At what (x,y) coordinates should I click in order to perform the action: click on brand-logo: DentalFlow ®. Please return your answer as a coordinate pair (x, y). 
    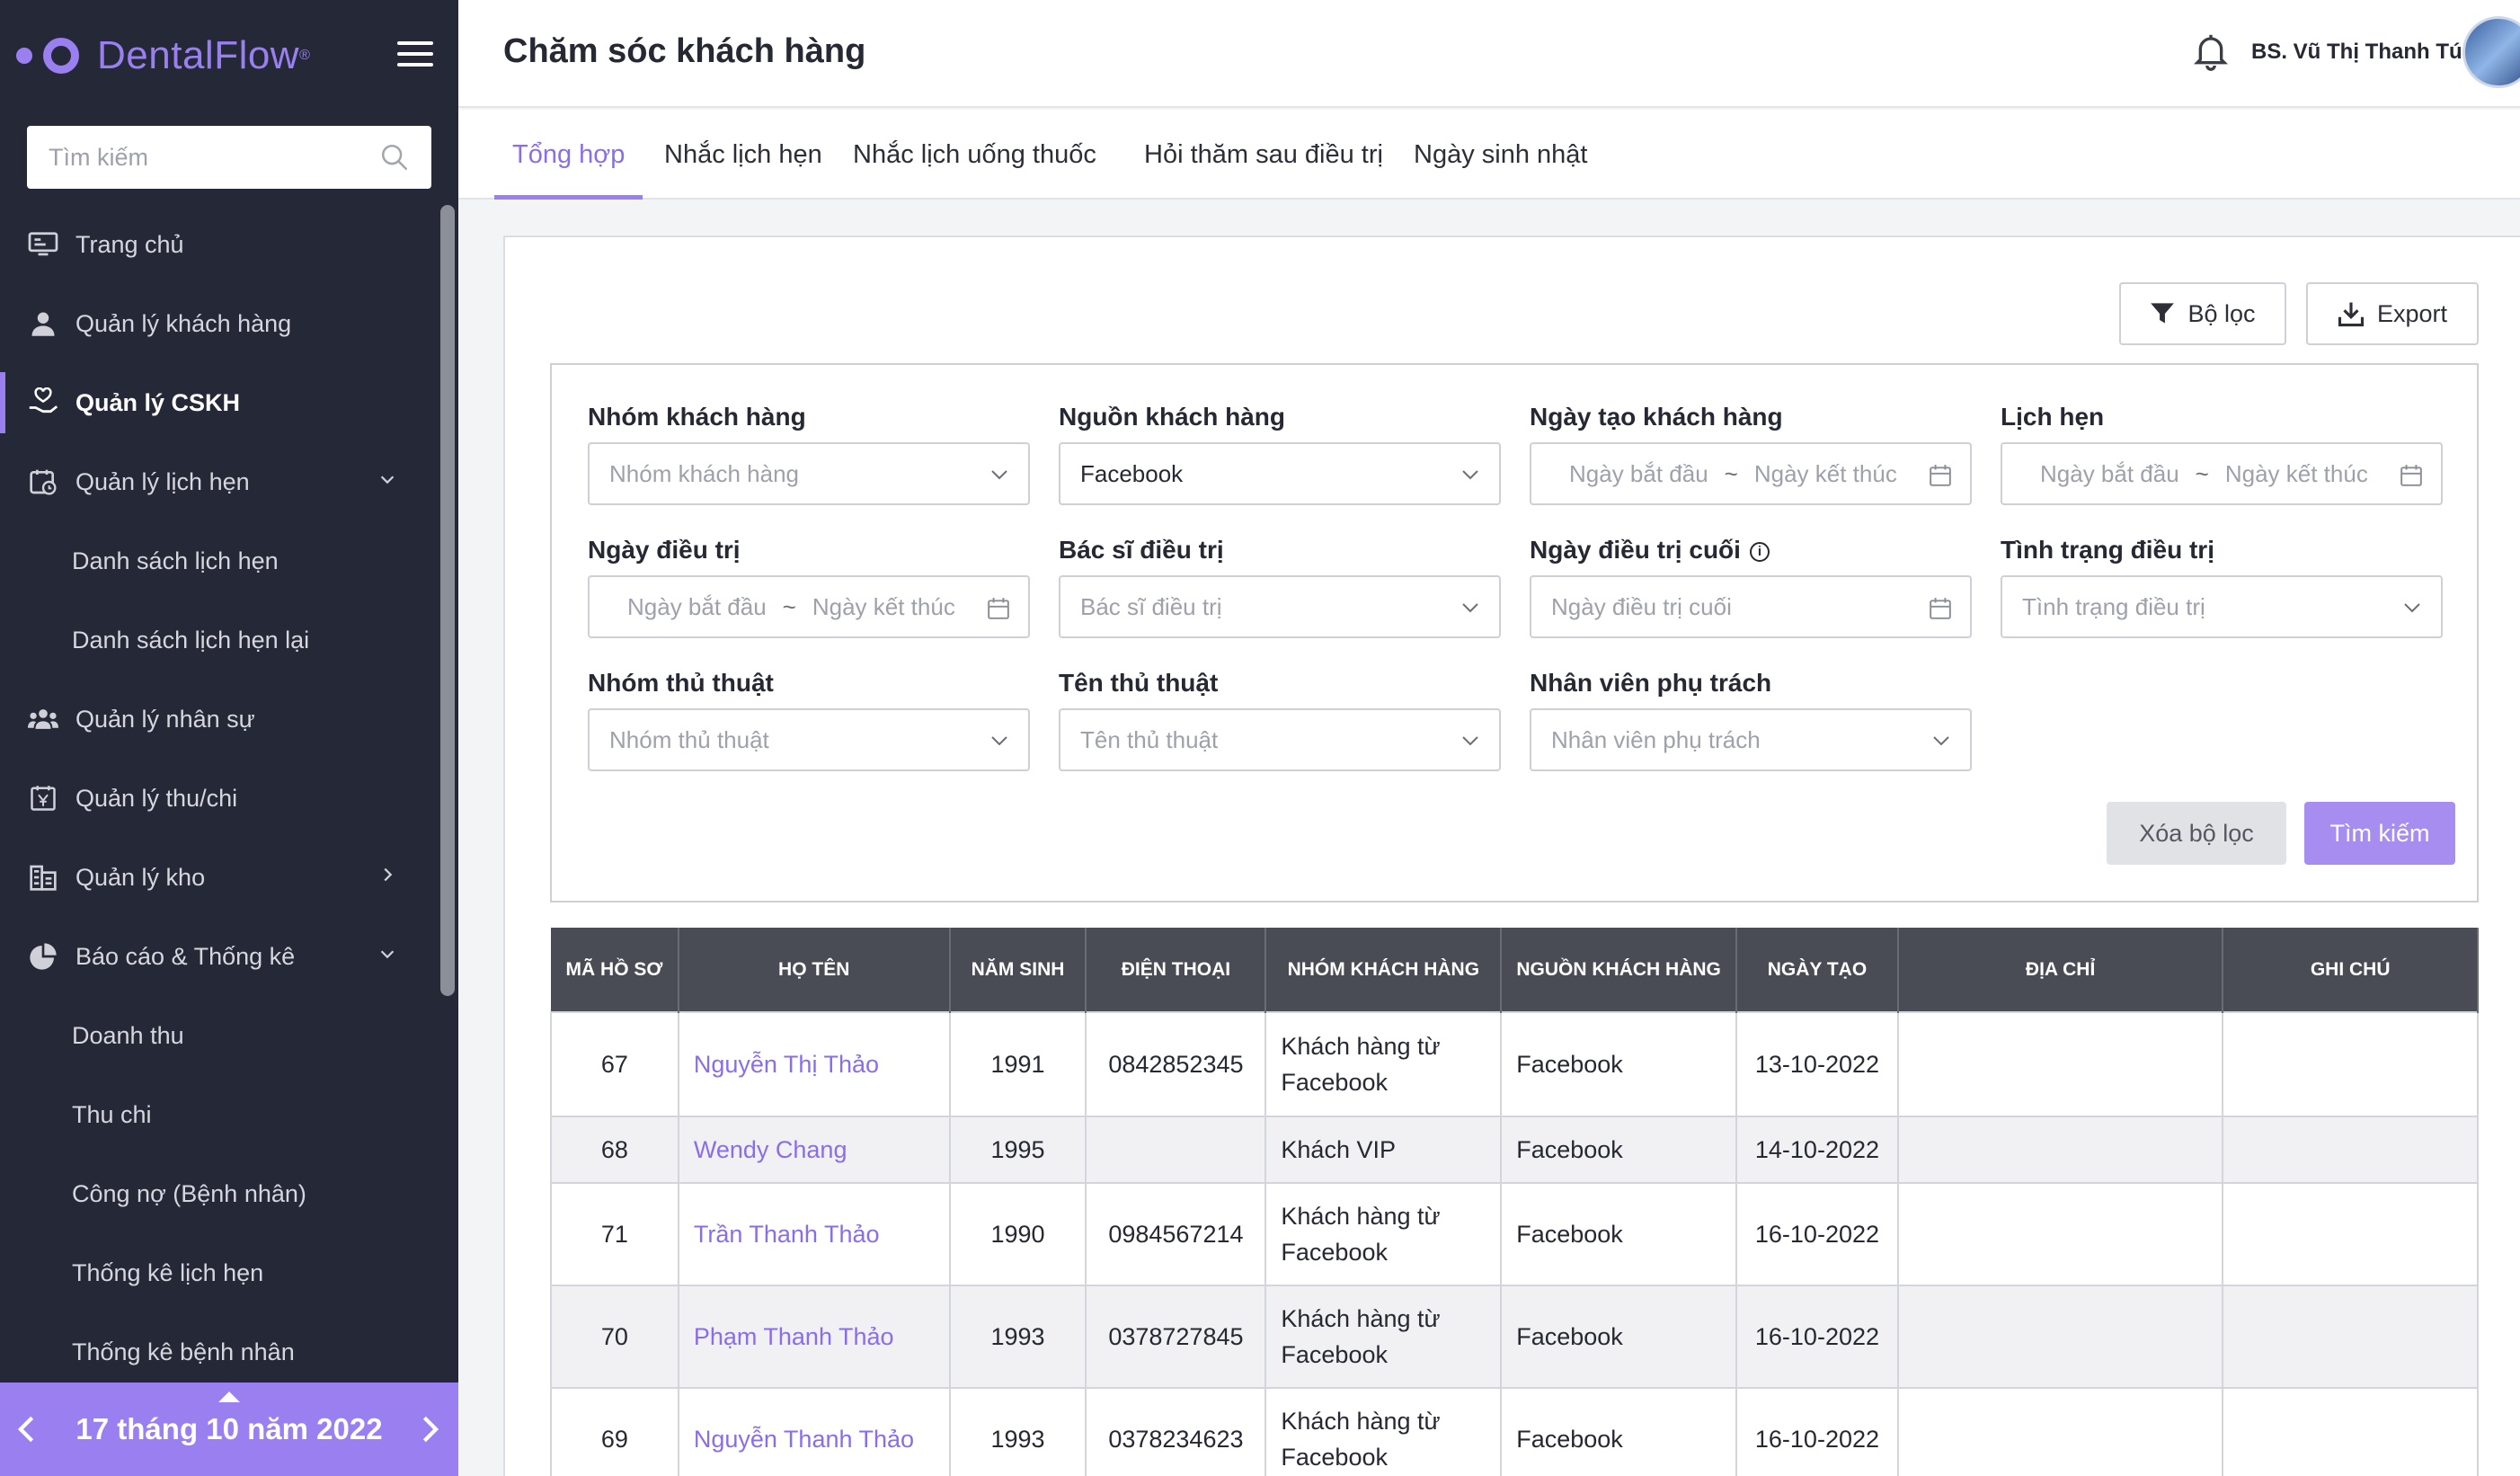
    Looking at the image, I should click on (163, 55).